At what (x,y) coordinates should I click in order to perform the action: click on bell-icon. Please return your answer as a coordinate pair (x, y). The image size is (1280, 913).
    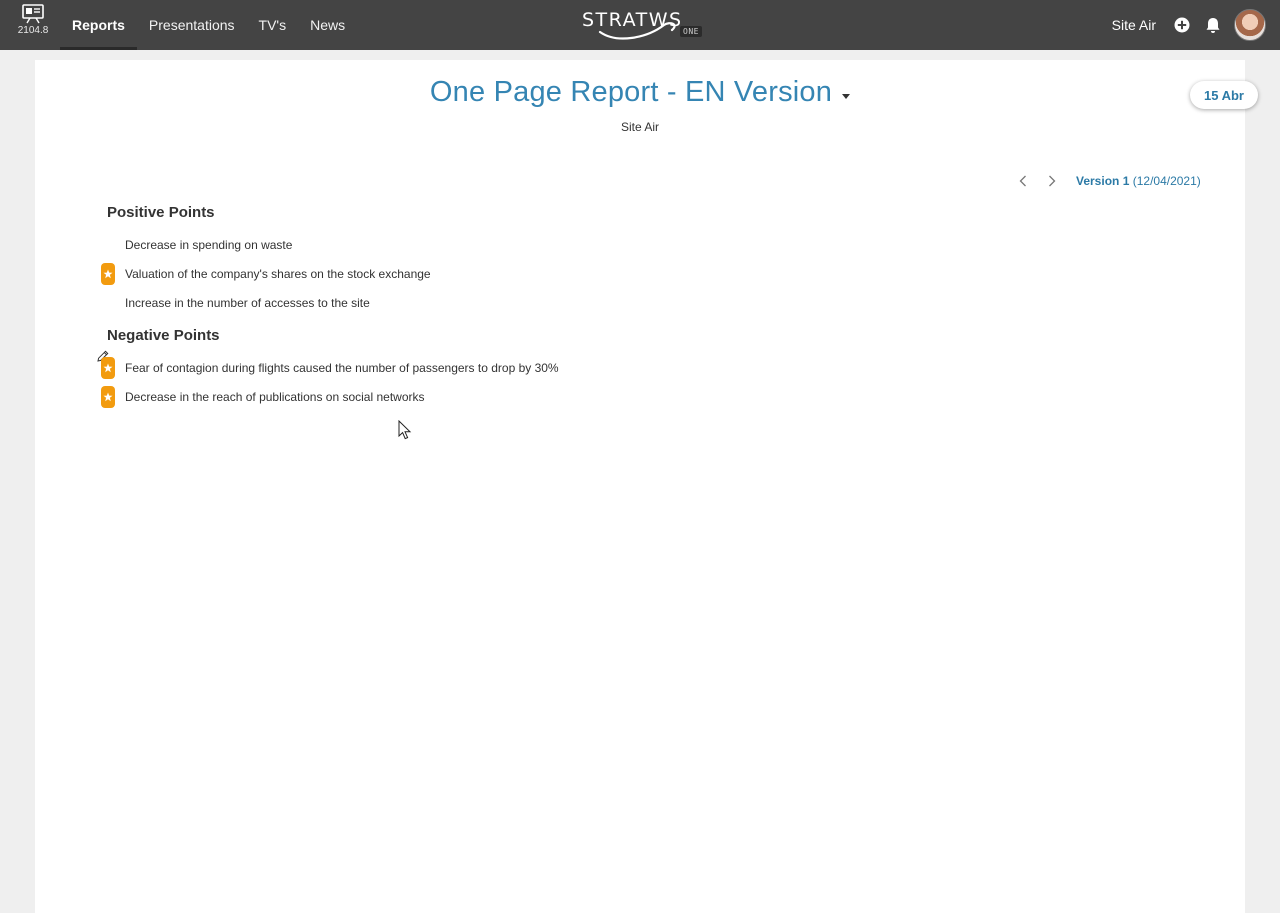
    Looking at the image, I should click on (1213, 25).